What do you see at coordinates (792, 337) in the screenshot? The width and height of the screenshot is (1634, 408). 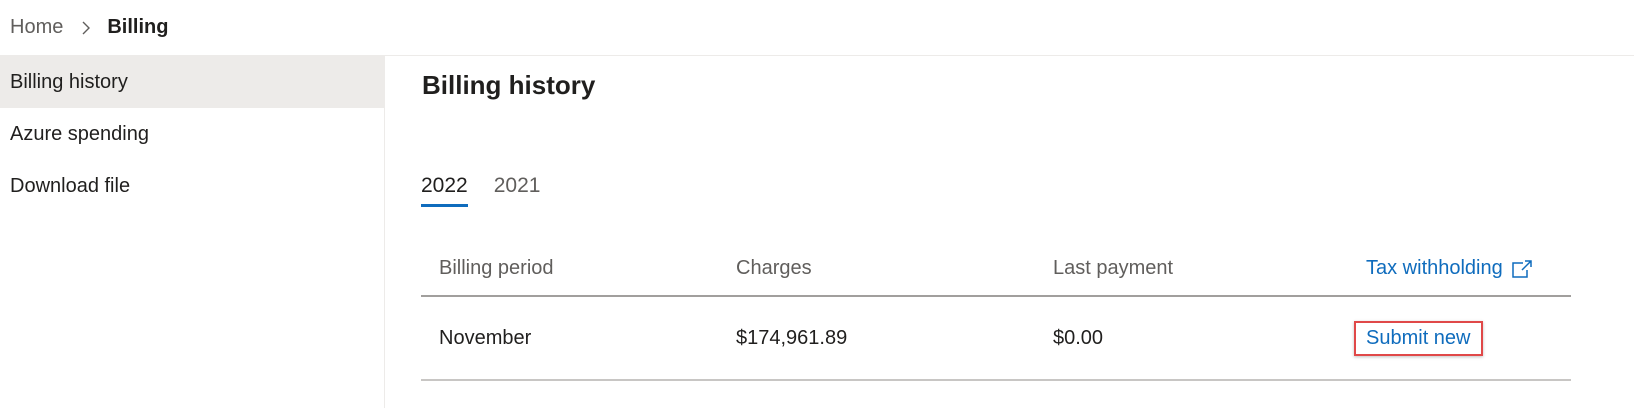 I see `cell-charges: $174,961.89` at bounding box center [792, 337].